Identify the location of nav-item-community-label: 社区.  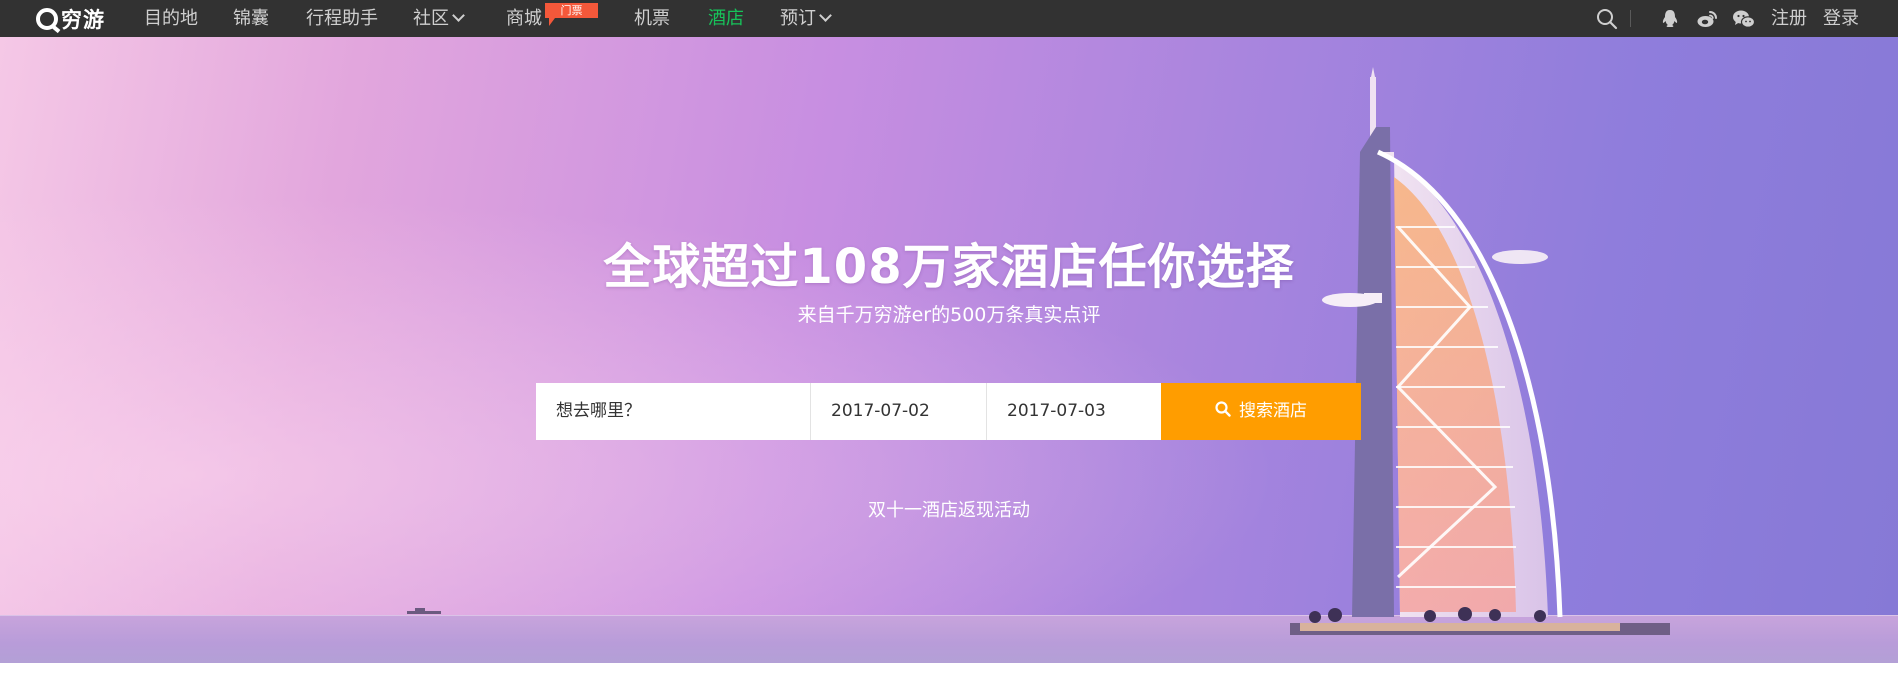
(431, 18).